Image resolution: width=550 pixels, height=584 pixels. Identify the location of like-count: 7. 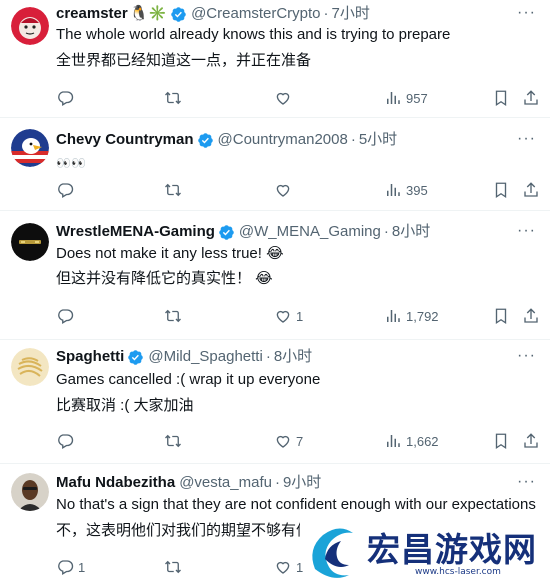
(300, 441).